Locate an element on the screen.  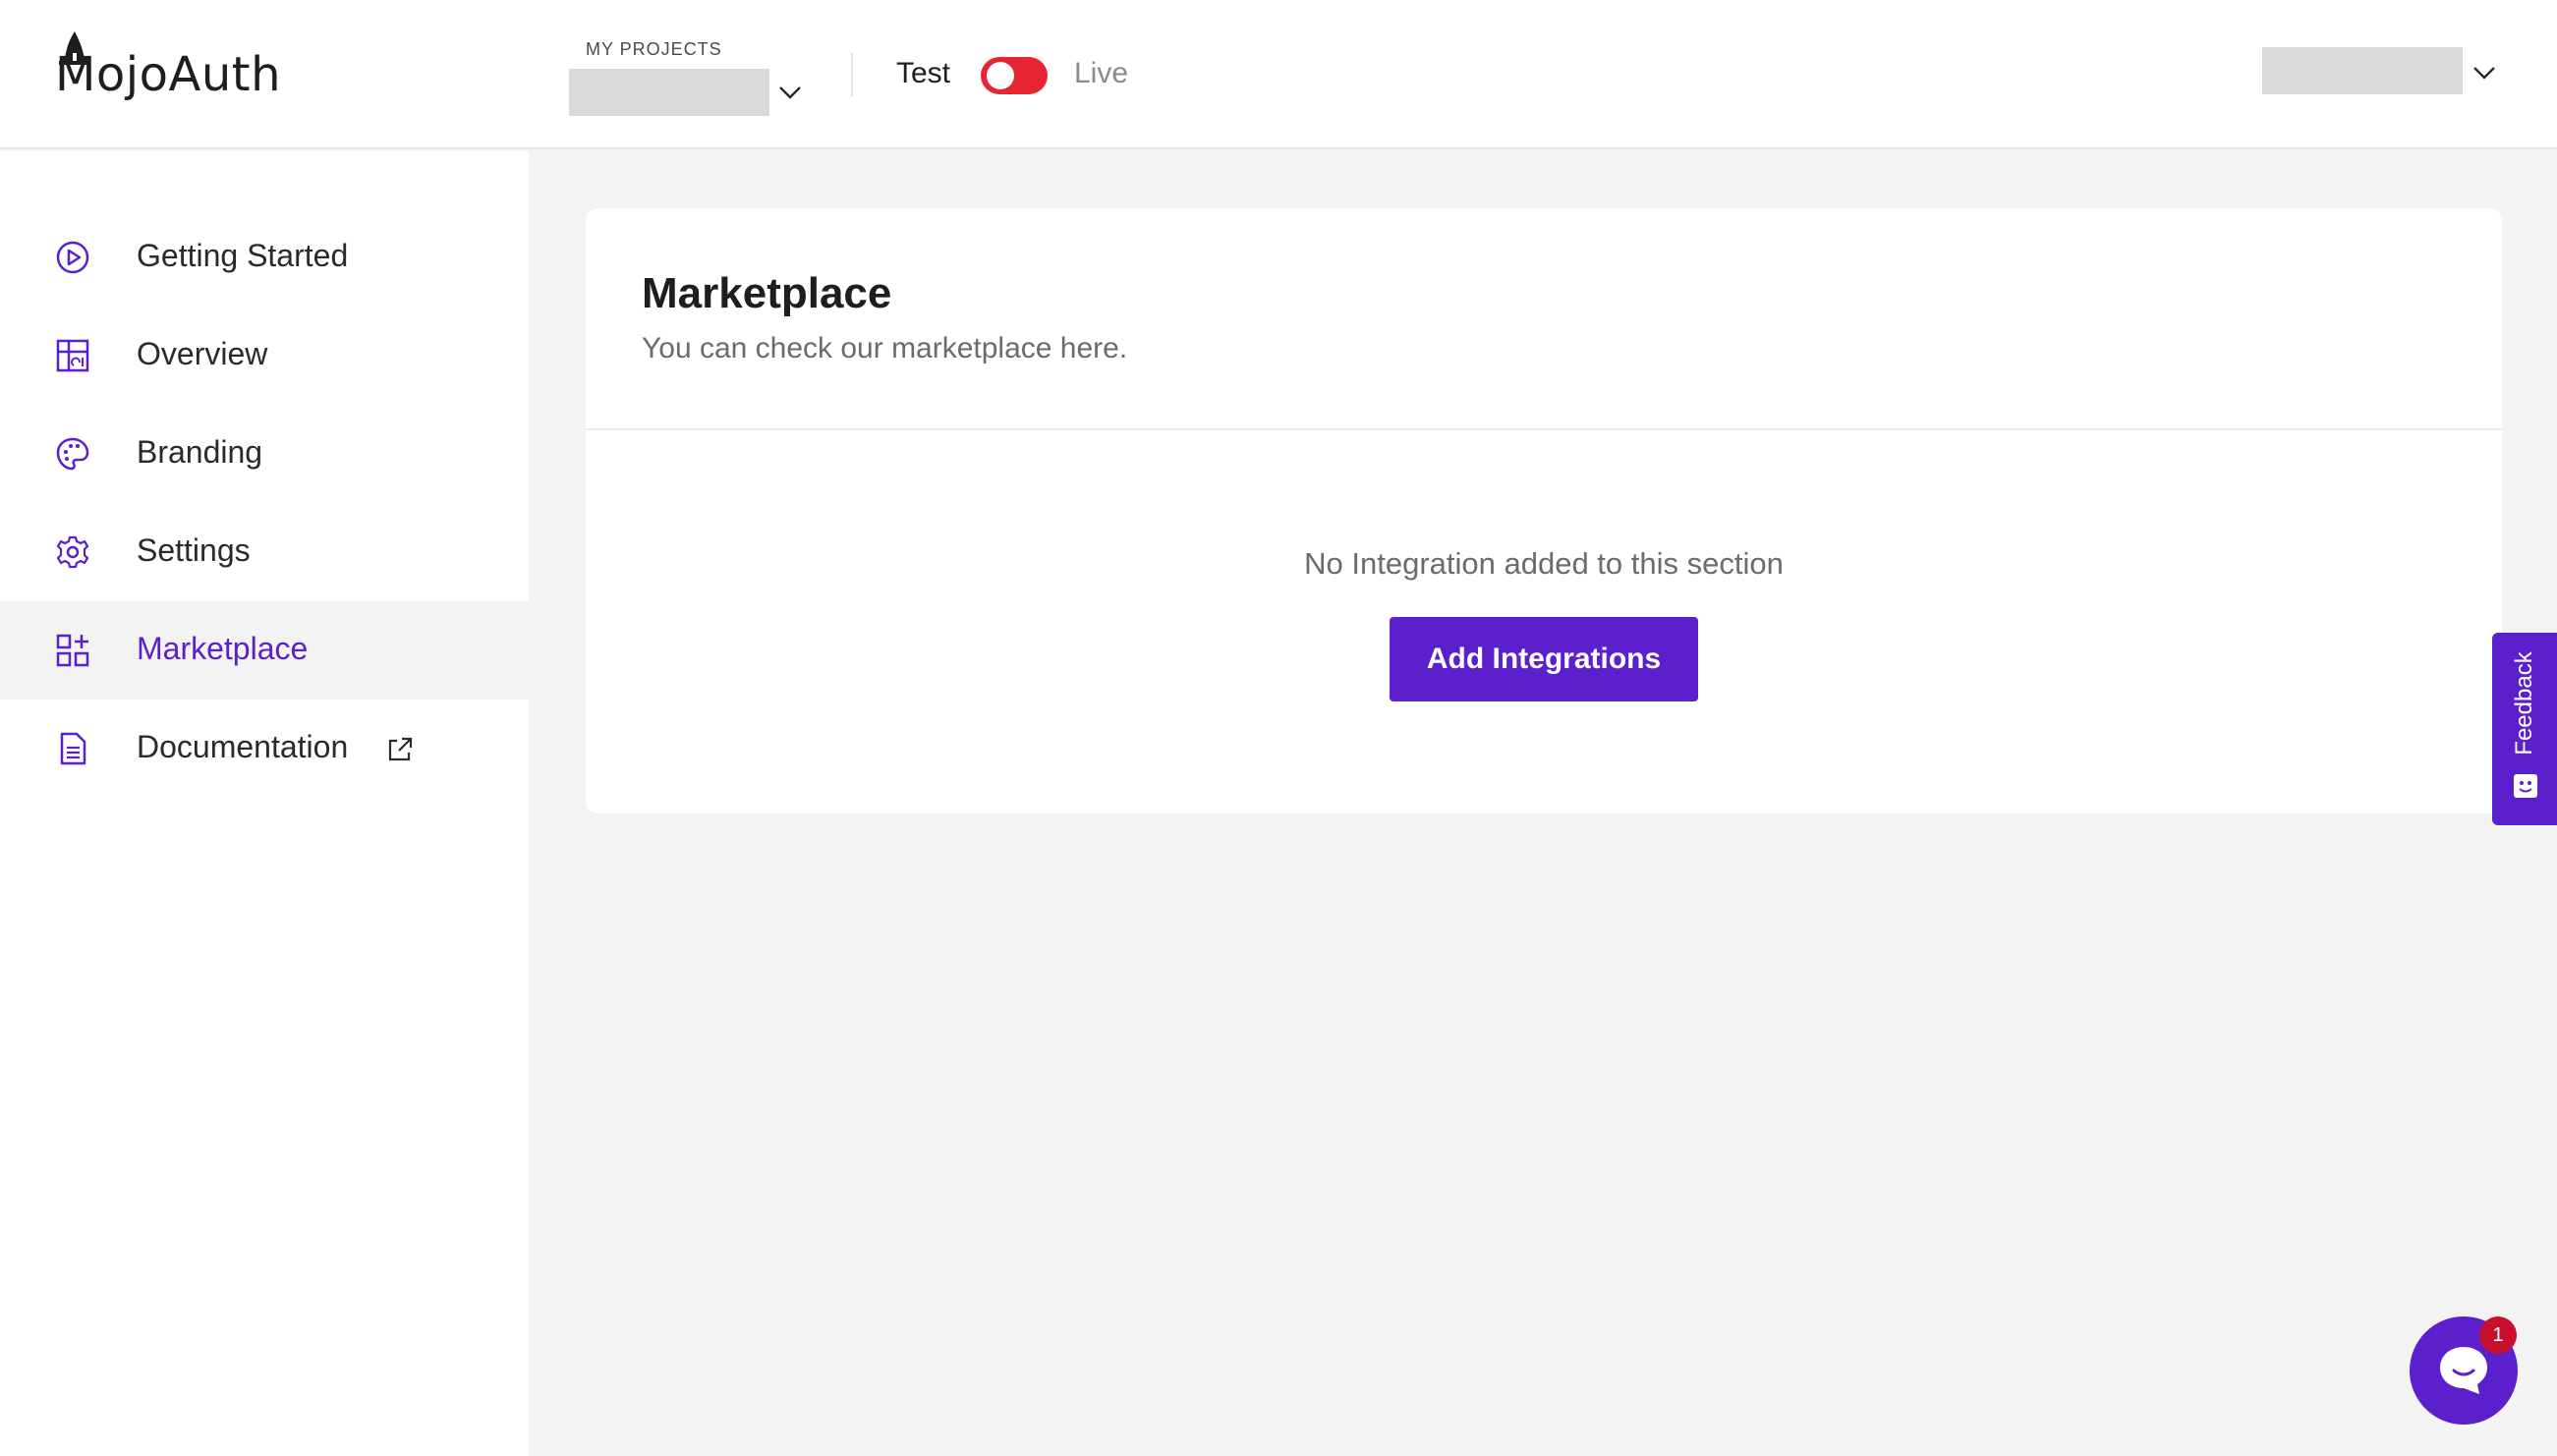
external-link-icon is located at coordinates (400, 749).